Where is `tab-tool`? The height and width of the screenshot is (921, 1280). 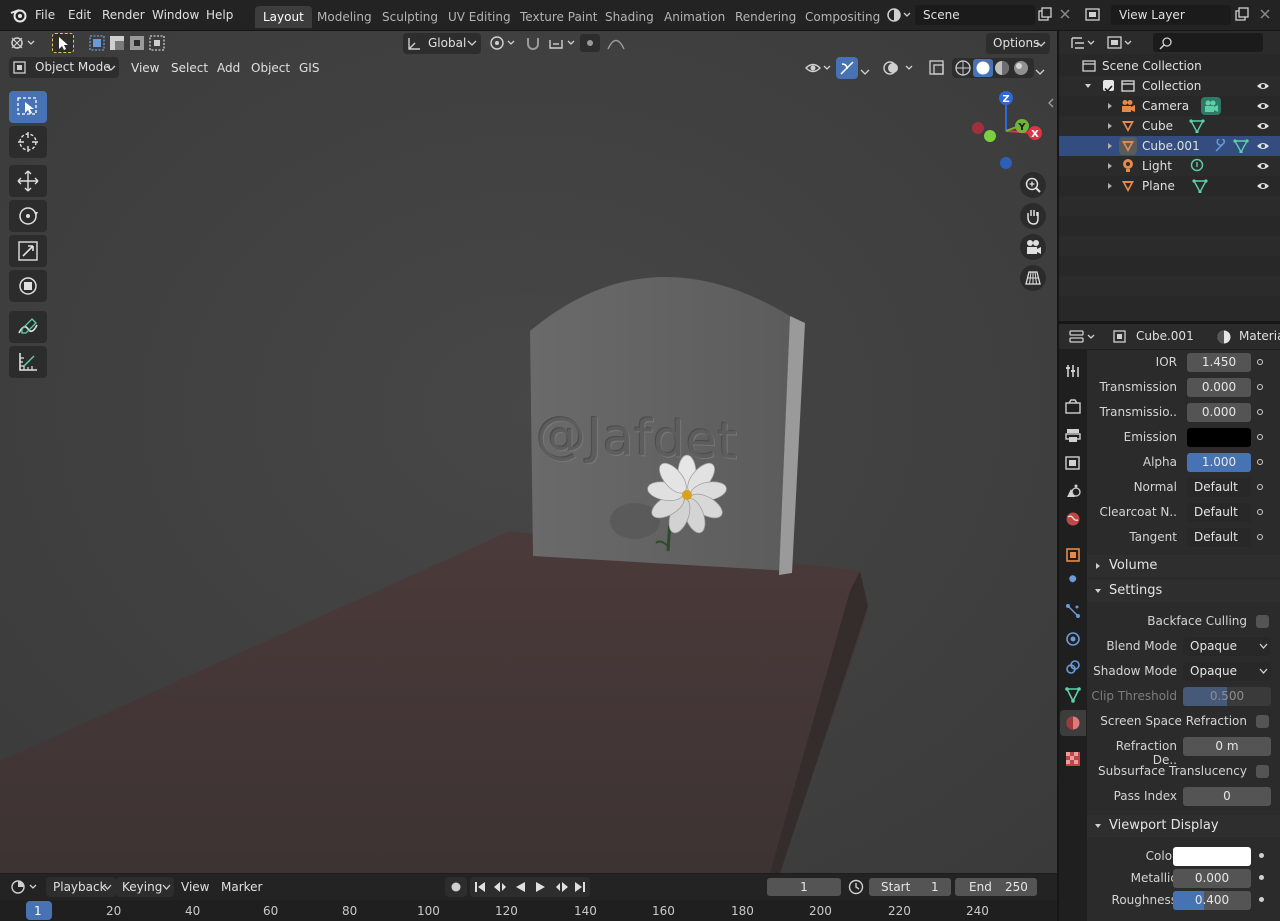 tab-tool is located at coordinates (1073, 371).